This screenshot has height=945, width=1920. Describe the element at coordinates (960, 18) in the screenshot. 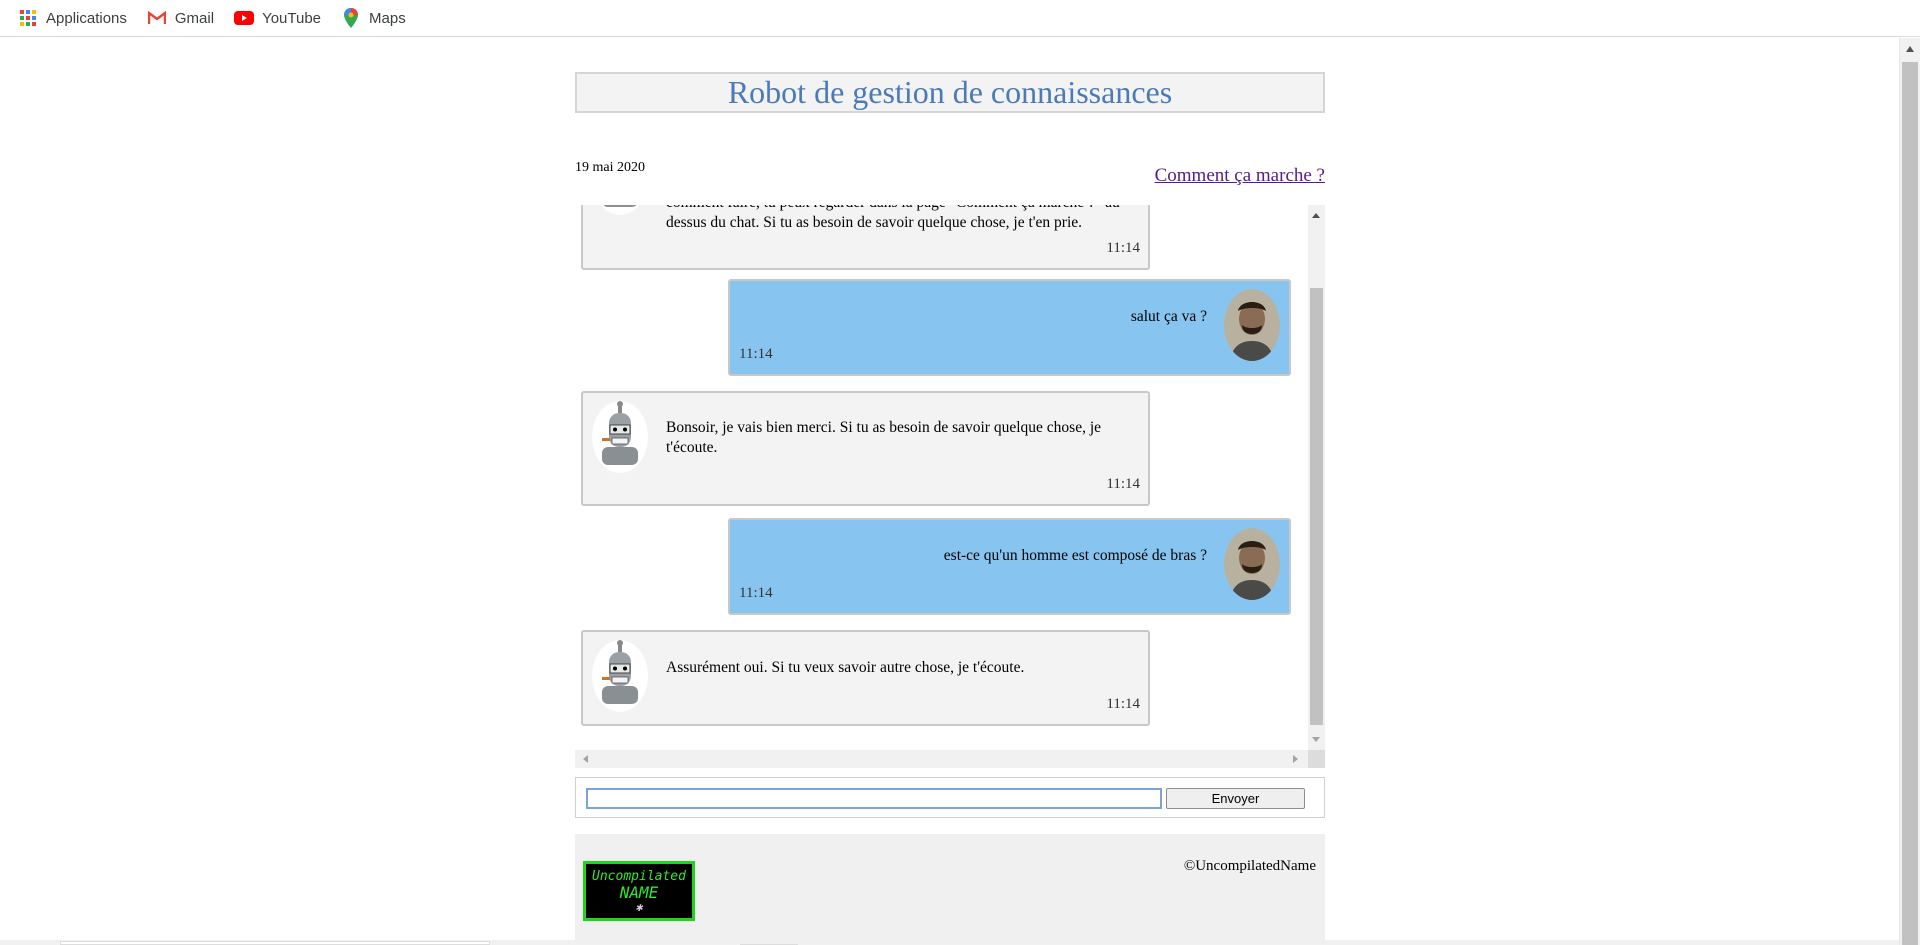

I see `bookmarks-bar: Applications Gmail YouTube Maps` at that location.